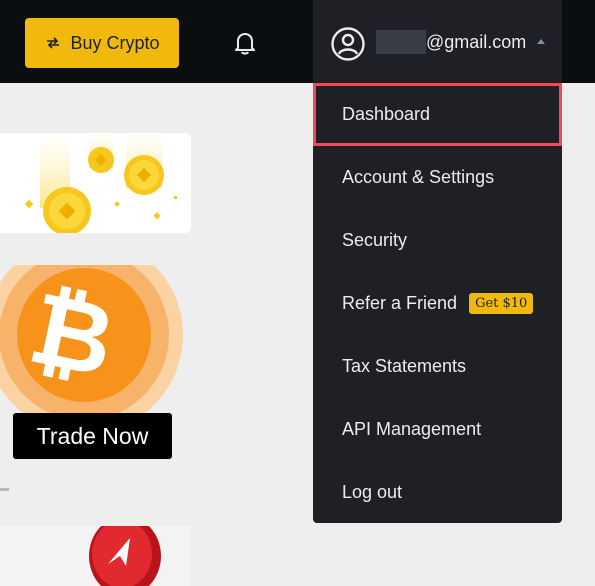 The height and width of the screenshot is (586, 595). I want to click on red-token-illustration, so click(125, 556).